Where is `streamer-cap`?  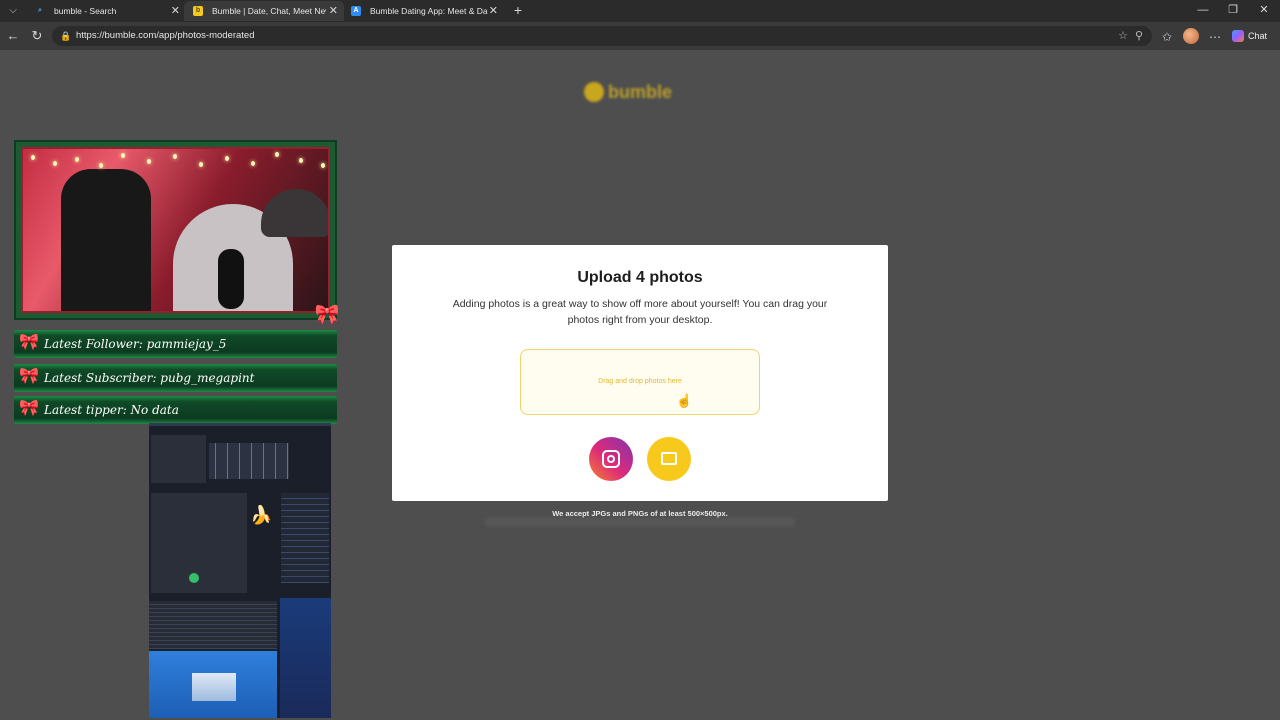
streamer-cap is located at coordinates (294, 213).